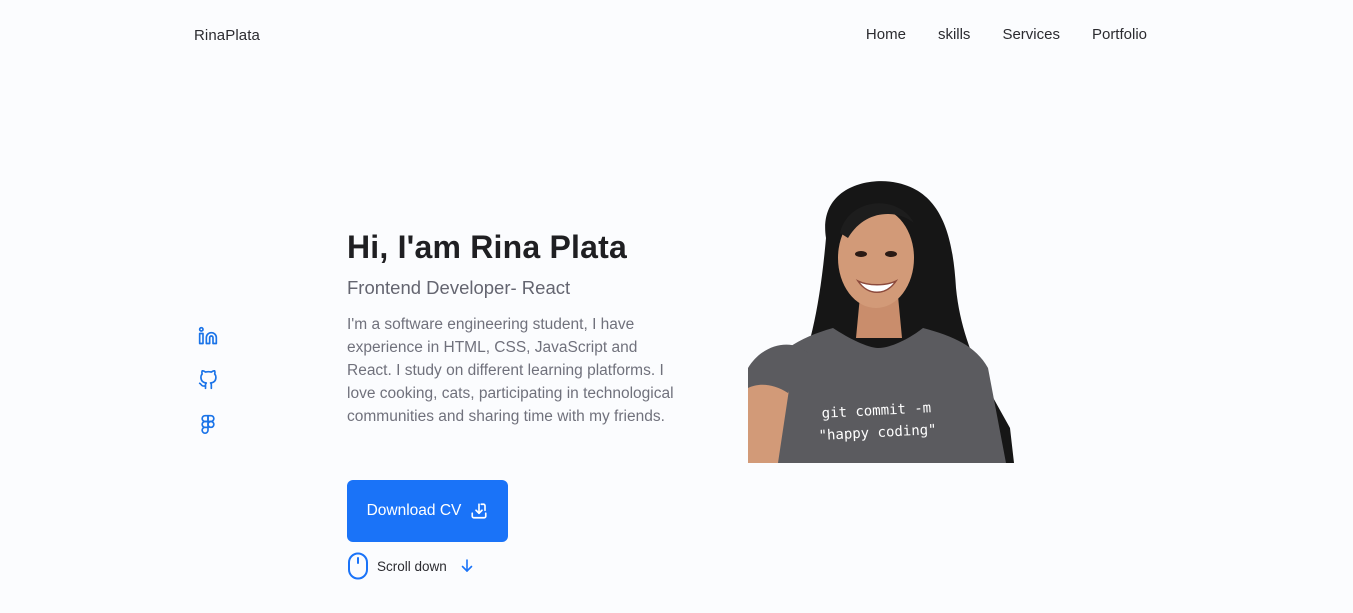 The image size is (1353, 613). I want to click on main-nav: Home skills Services Portfolio, so click(1006, 34).